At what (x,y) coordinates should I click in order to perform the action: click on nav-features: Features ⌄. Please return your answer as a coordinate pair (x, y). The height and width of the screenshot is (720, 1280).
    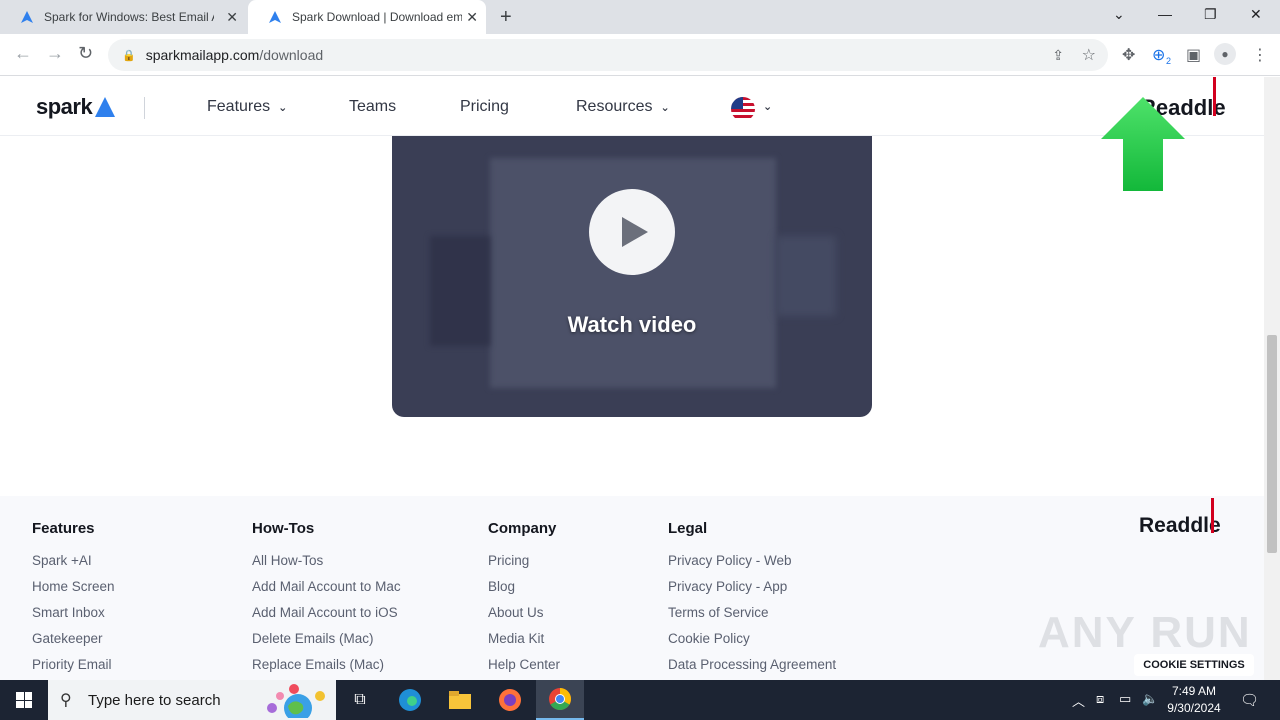
    Looking at the image, I should click on (247, 107).